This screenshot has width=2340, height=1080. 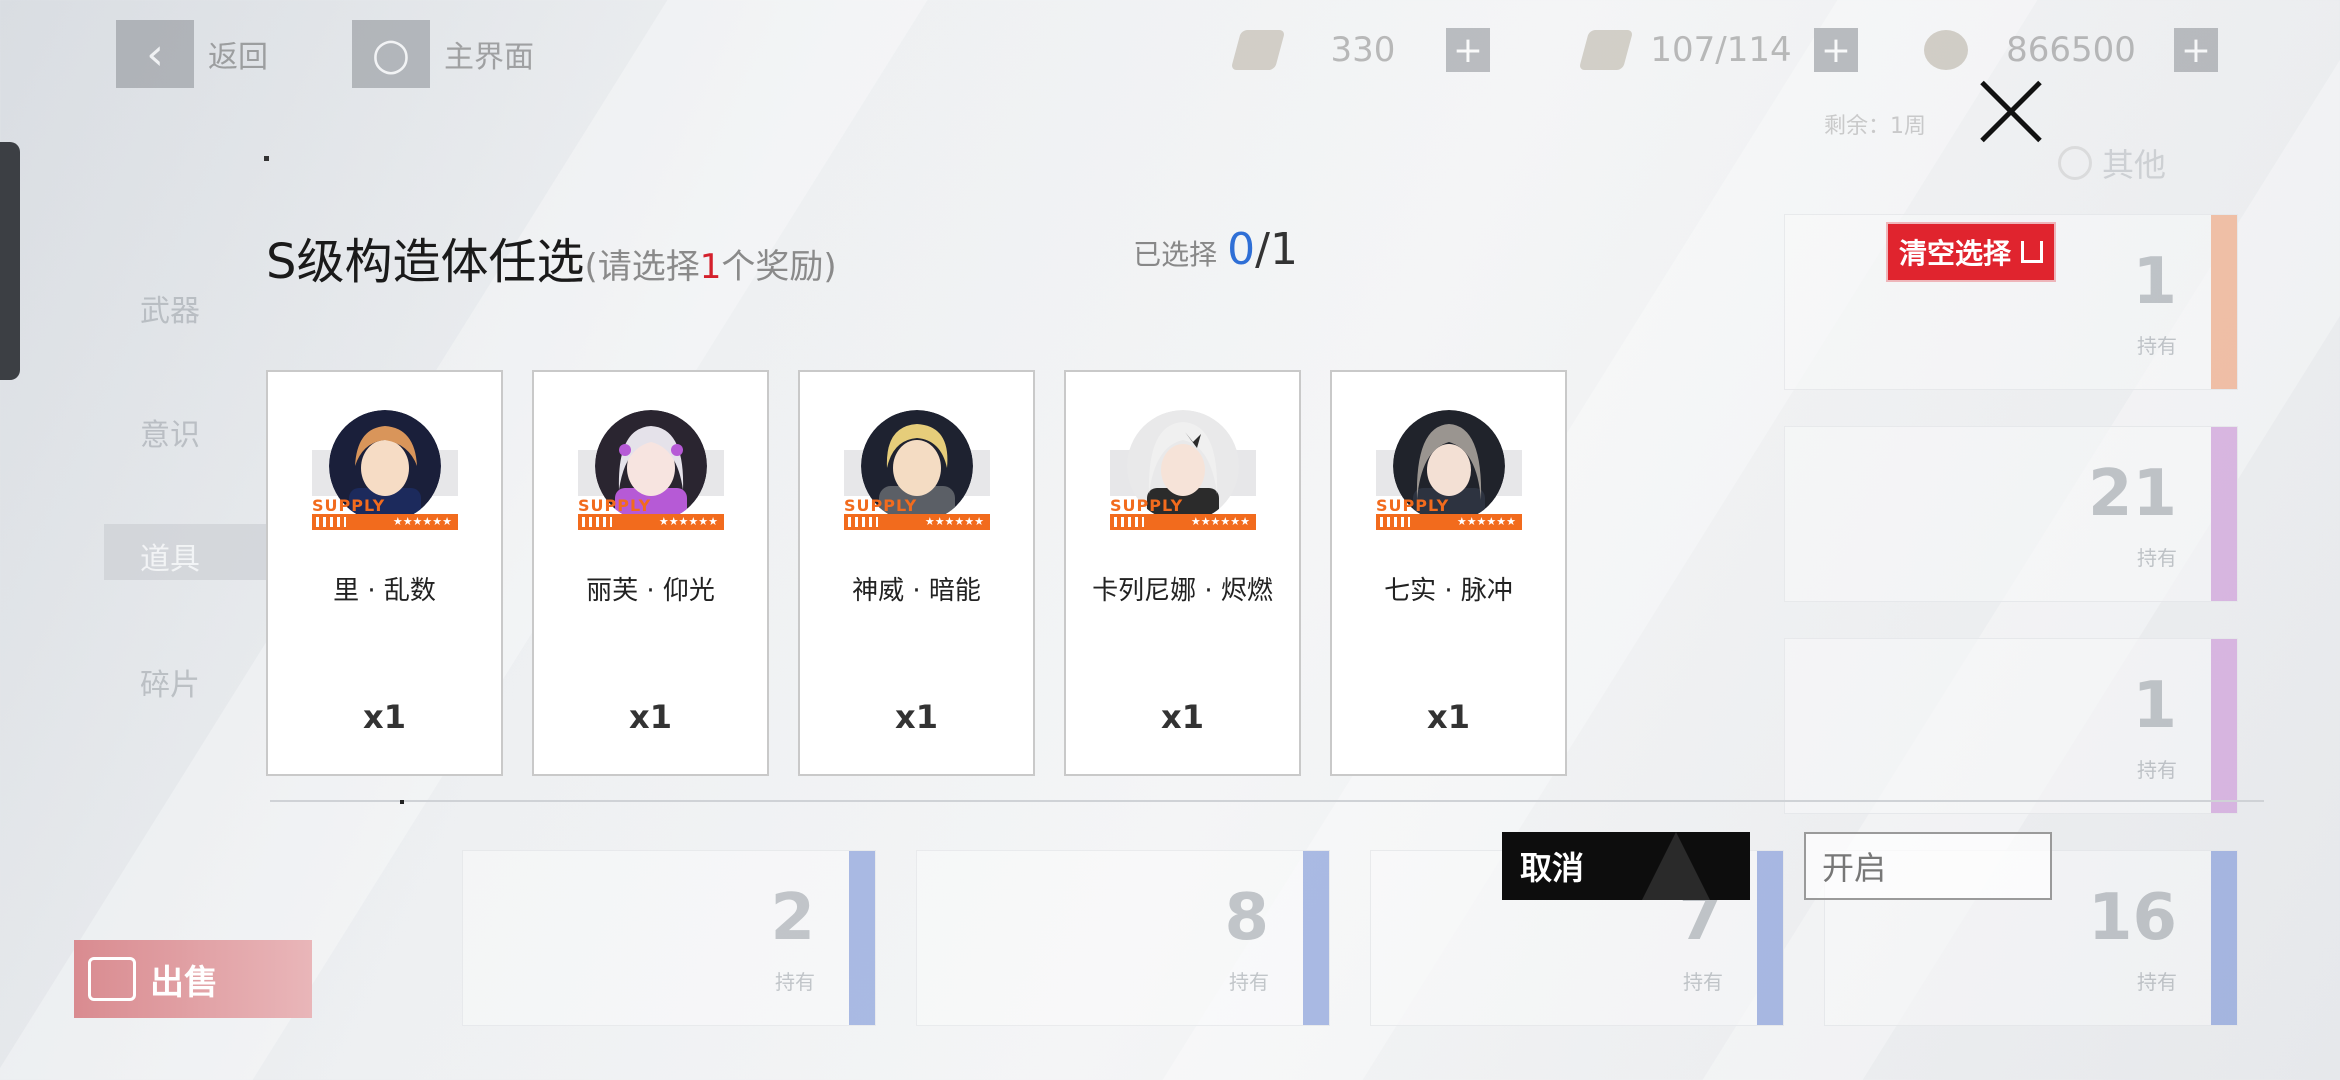 I want to click on cancel-label: 取消, so click(x=1552, y=868).